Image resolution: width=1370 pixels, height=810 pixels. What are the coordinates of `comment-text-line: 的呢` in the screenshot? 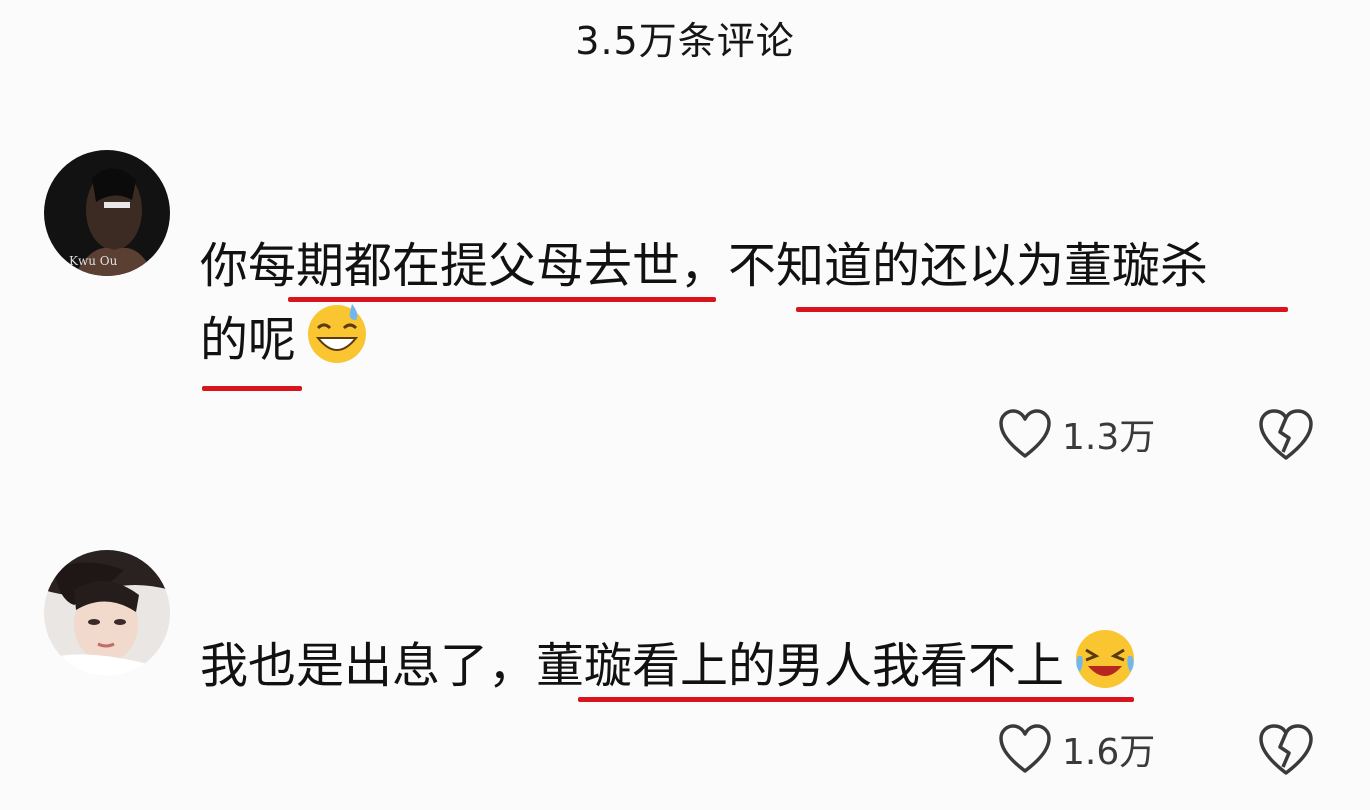 It's located at (248, 340).